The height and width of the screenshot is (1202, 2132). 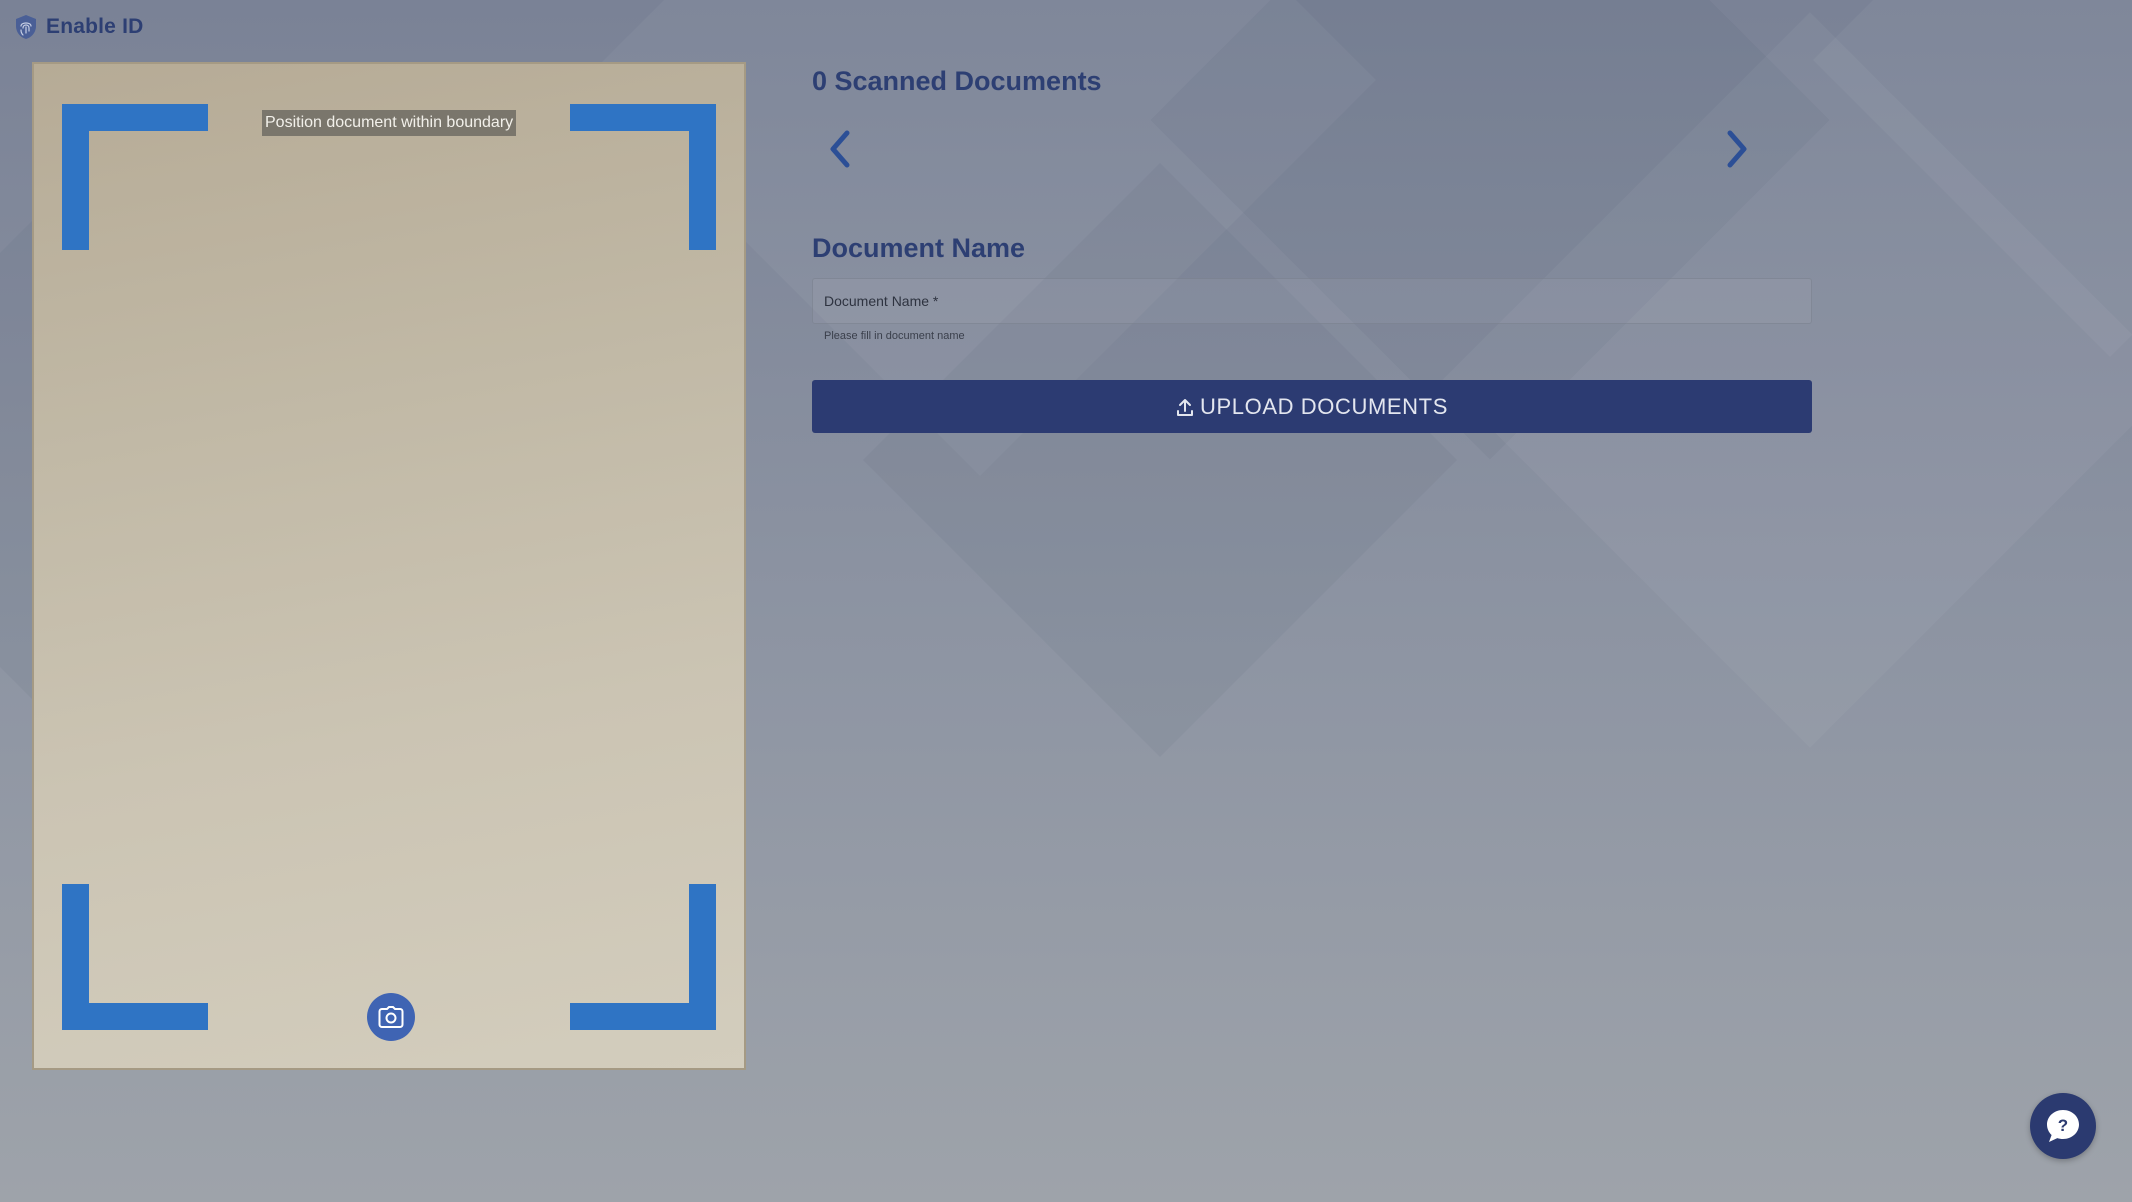 I want to click on chevron-left-icon, so click(x=840, y=149).